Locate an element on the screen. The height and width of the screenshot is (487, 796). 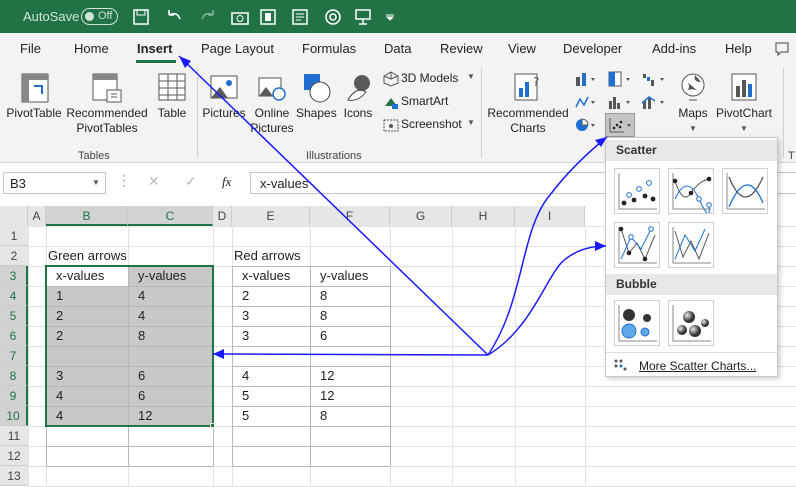
smartart-button: SmartArt is located at coordinates (428, 102).